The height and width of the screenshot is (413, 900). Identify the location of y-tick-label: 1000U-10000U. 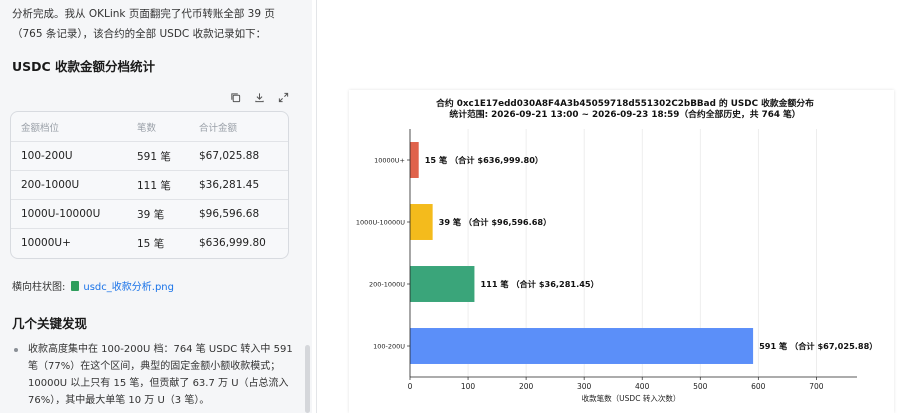
(380, 222).